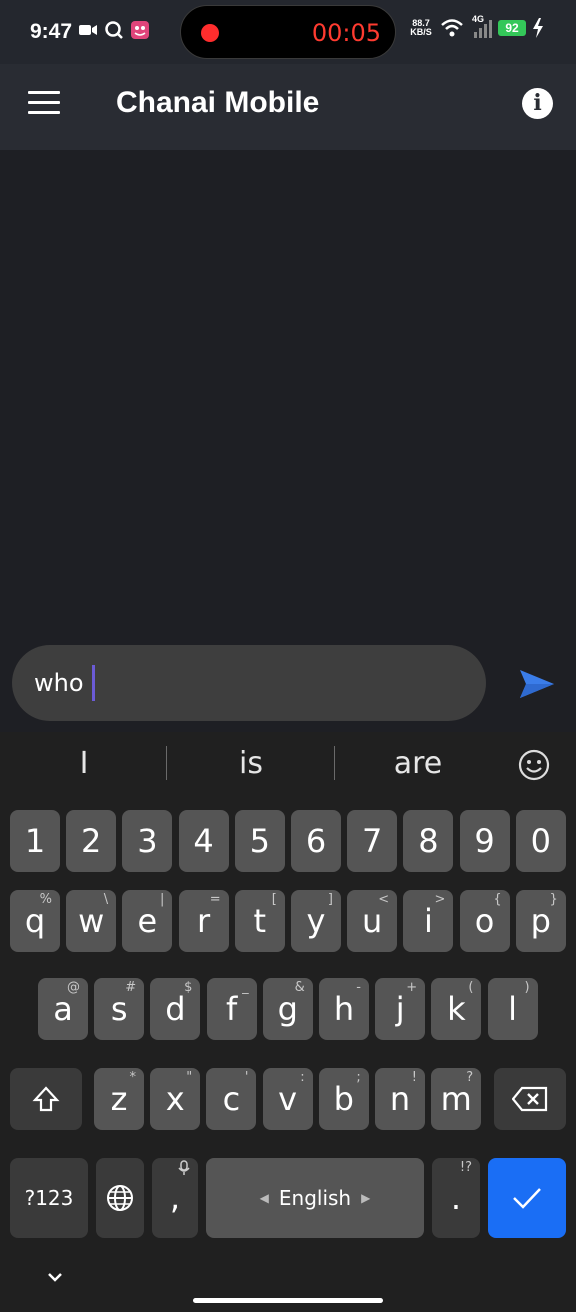 The image size is (576, 1312). What do you see at coordinates (91, 841) in the screenshot?
I see `key-2: 2` at bounding box center [91, 841].